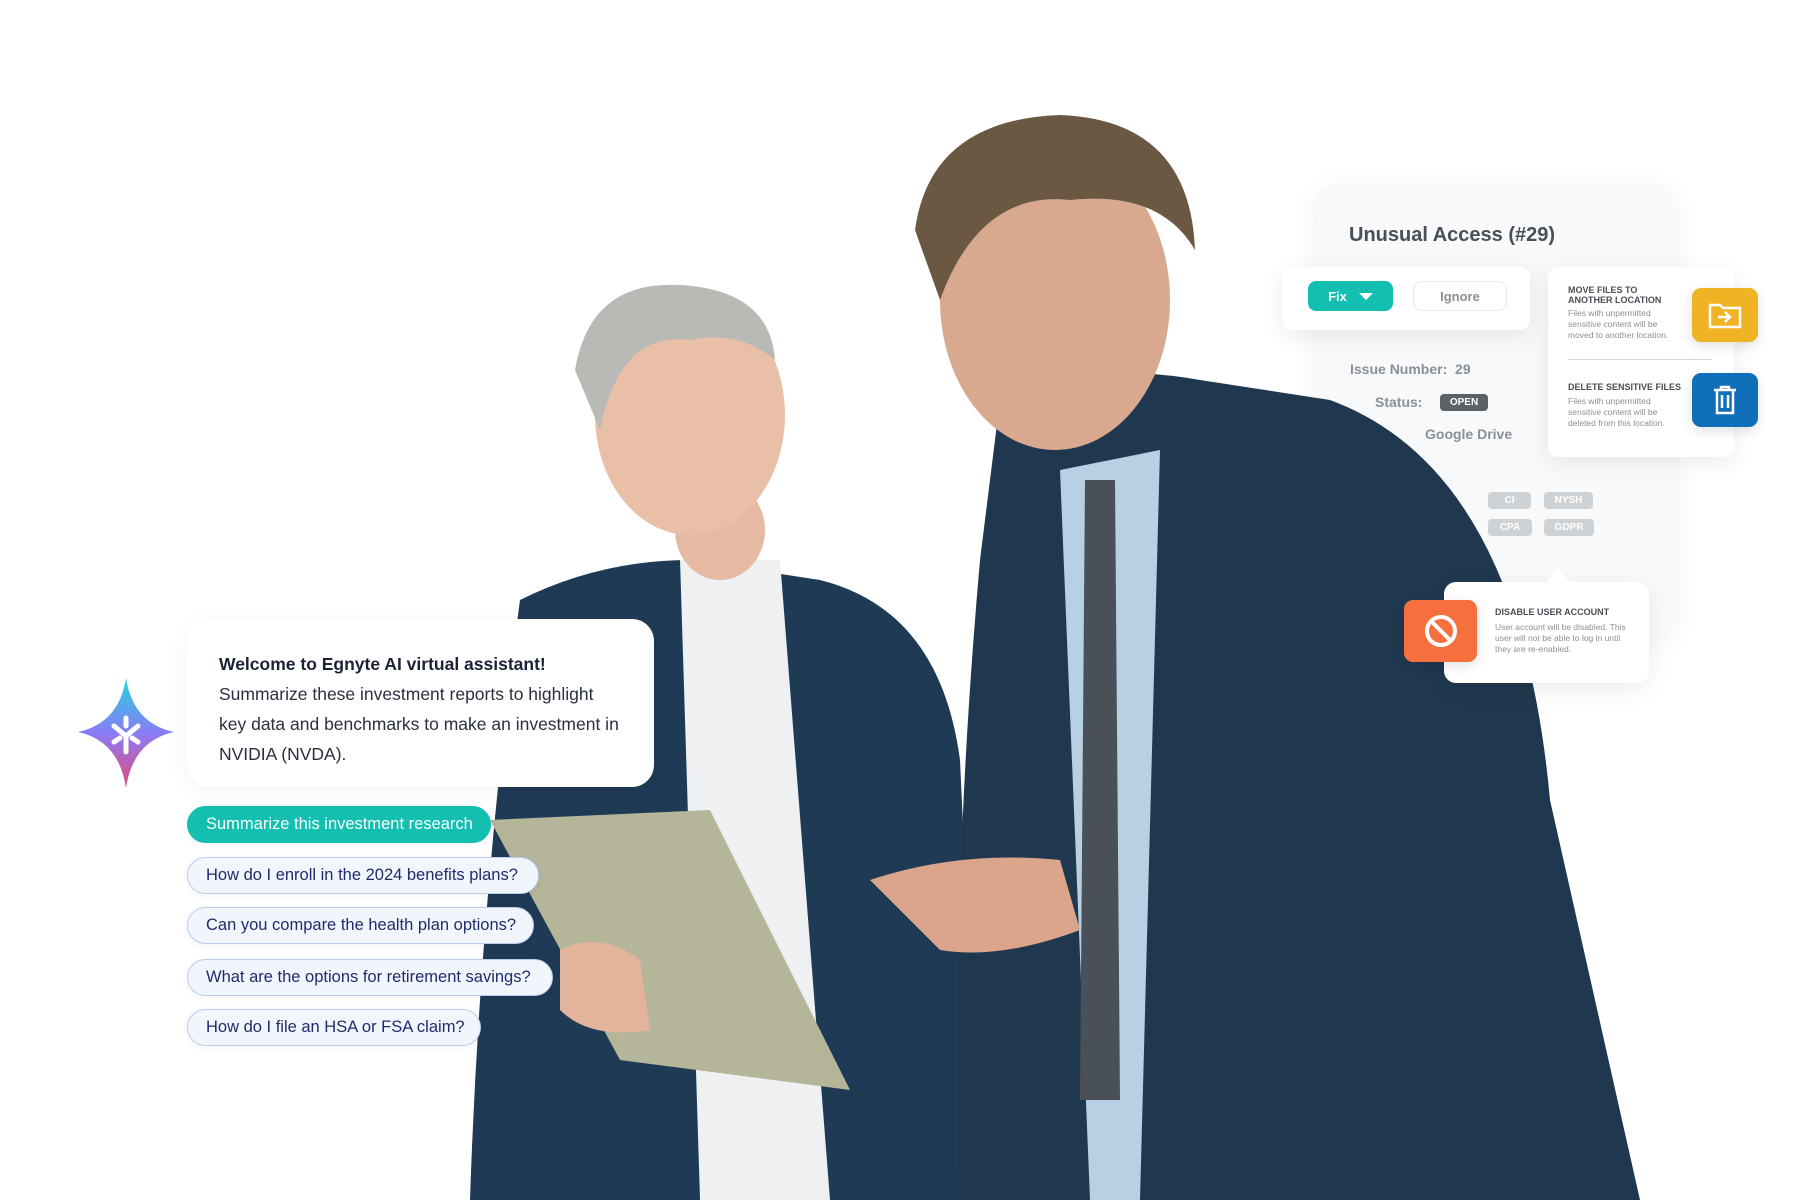 The height and width of the screenshot is (1200, 1800). I want to click on block-icon, so click(1440, 631).